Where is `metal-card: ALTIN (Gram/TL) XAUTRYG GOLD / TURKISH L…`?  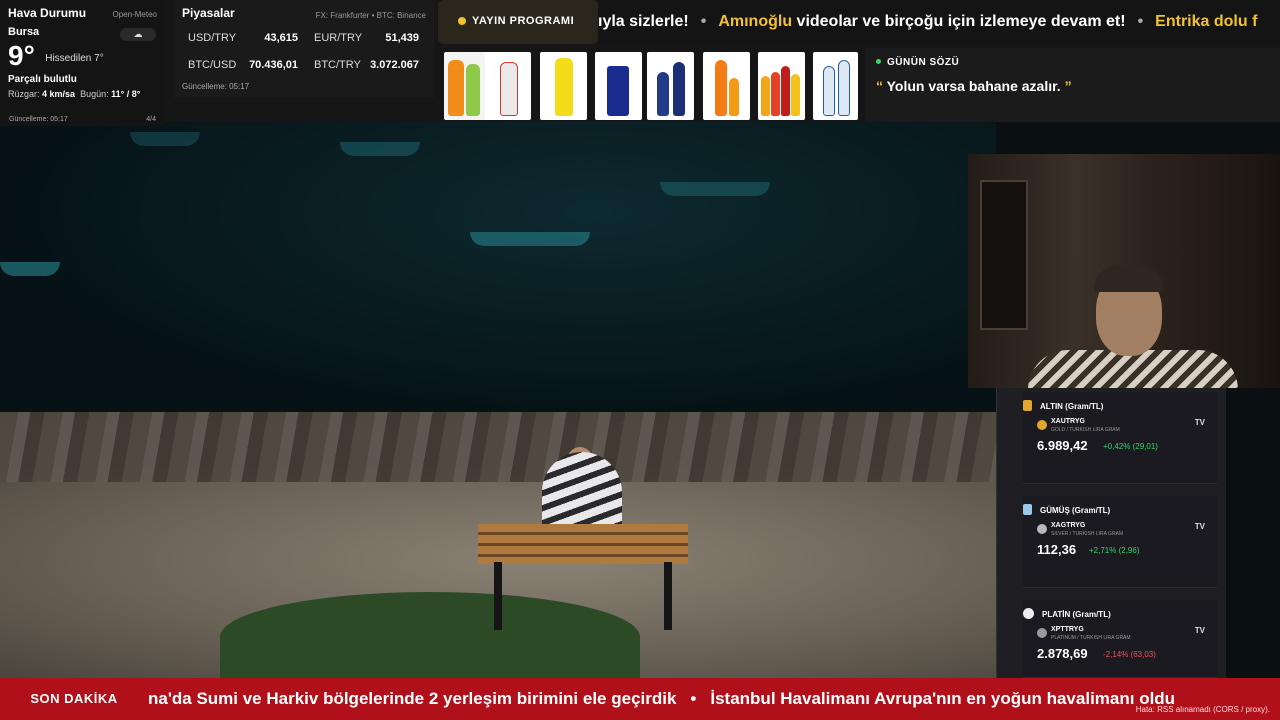
metal-card: ALTIN (Gram/TL) XAUTRYG GOLD / TURKISH L… is located at coordinates (1120, 438).